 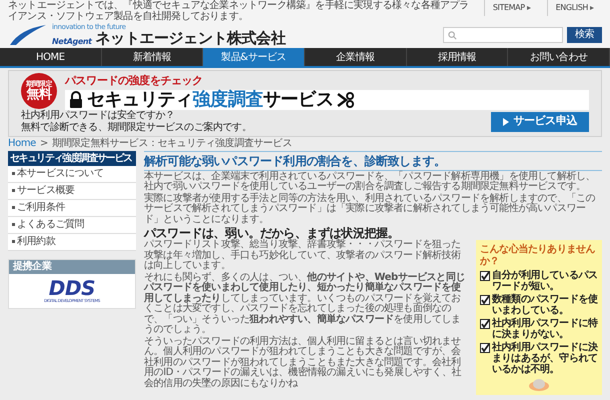 What do you see at coordinates (508, 8) in the screenshot?
I see `header-link: SITEMAP` at bounding box center [508, 8].